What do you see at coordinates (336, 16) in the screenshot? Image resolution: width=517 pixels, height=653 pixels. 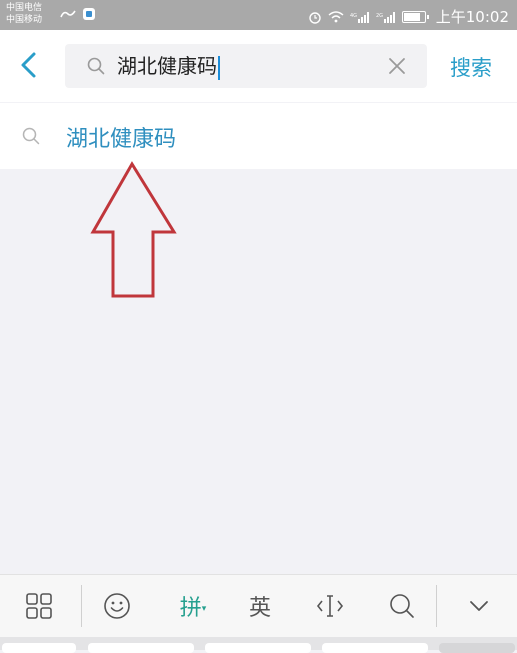 I see `wifi-icon` at bounding box center [336, 16].